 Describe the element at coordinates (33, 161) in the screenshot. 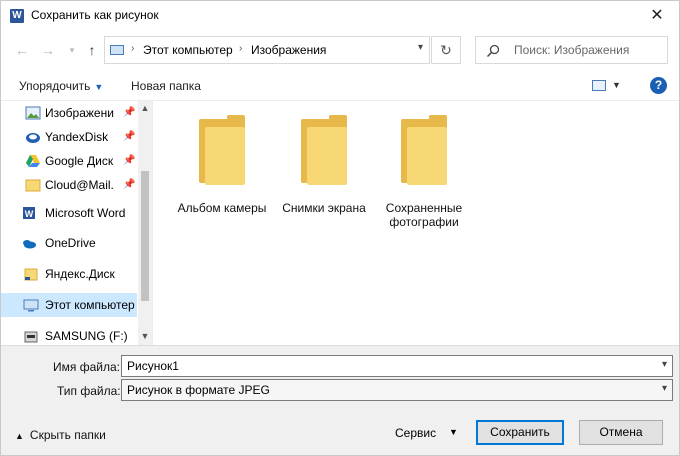

I see `google-drive-icon` at that location.